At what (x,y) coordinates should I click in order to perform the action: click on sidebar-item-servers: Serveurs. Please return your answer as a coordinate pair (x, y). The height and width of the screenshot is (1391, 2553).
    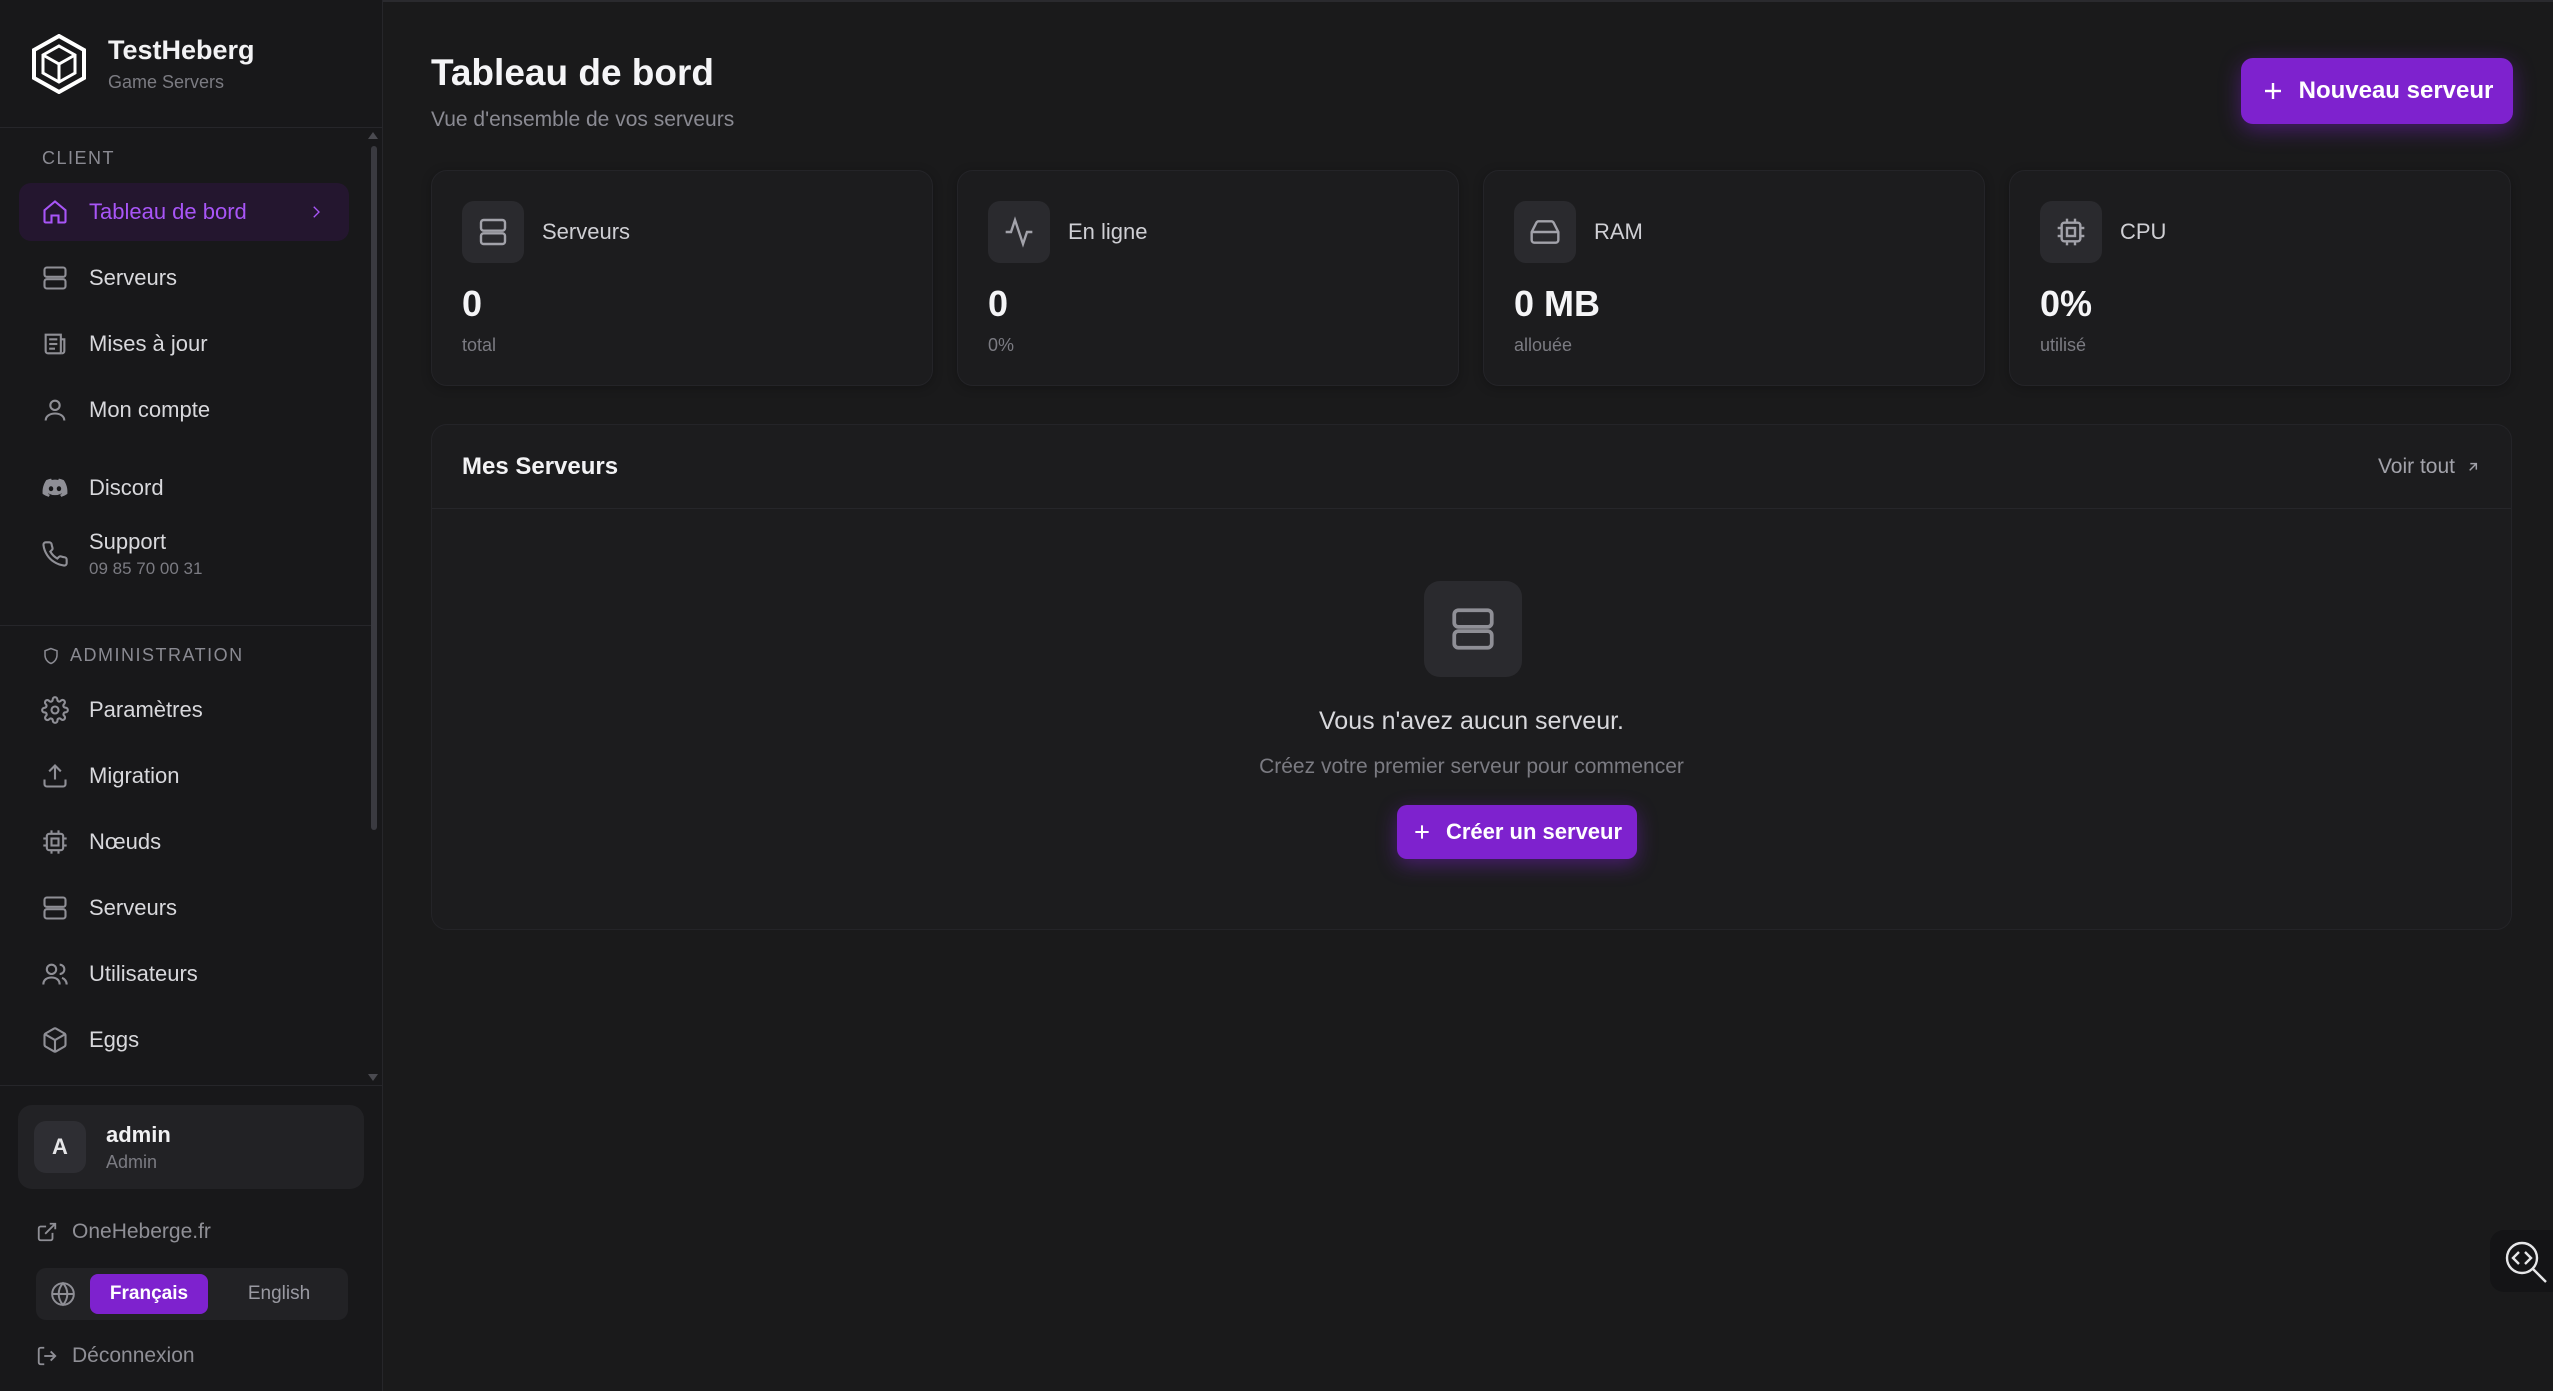
    Looking at the image, I should click on (184, 278).